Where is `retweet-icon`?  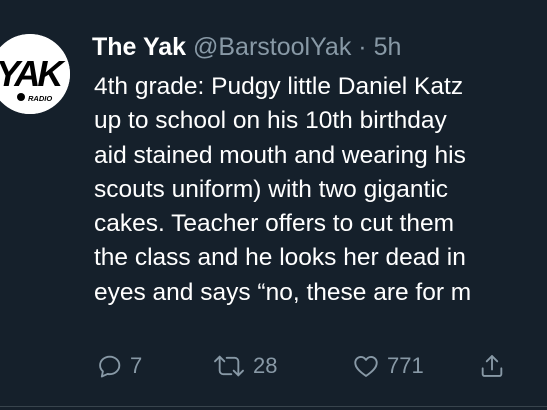 retweet-icon is located at coordinates (229, 366).